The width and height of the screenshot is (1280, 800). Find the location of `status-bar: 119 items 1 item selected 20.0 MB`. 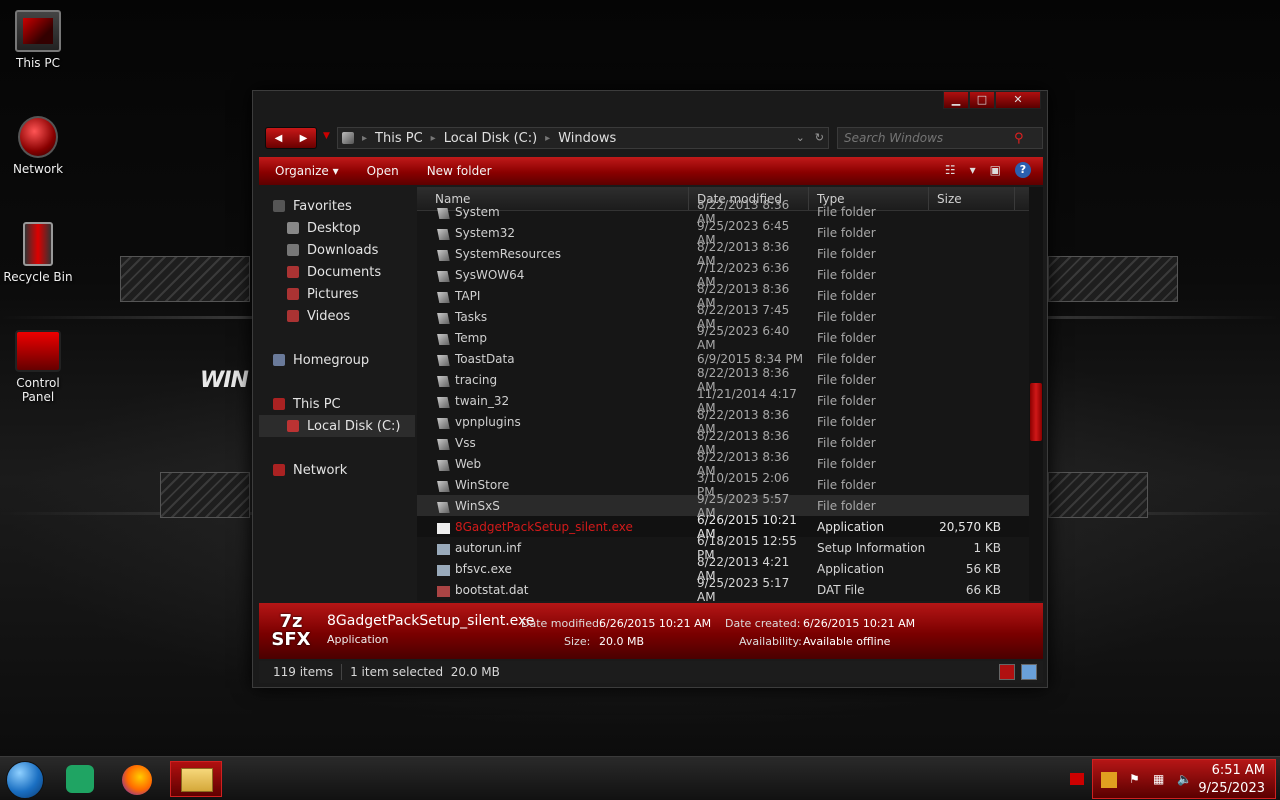

status-bar: 119 items 1 item selected 20.0 MB is located at coordinates (651, 672).